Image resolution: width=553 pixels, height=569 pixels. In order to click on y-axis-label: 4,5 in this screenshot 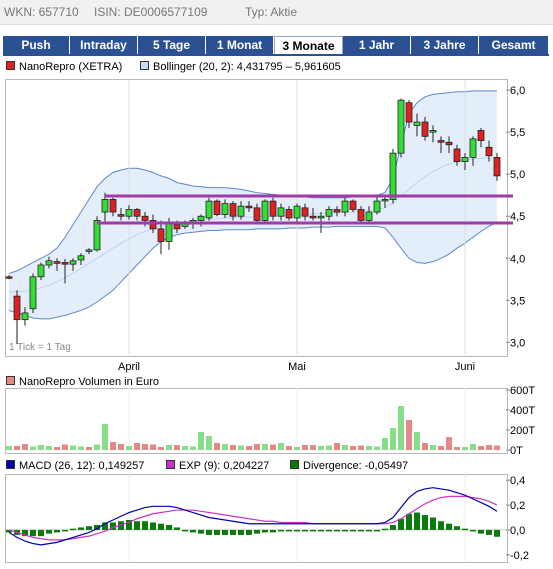, I will do `click(517, 217)`.